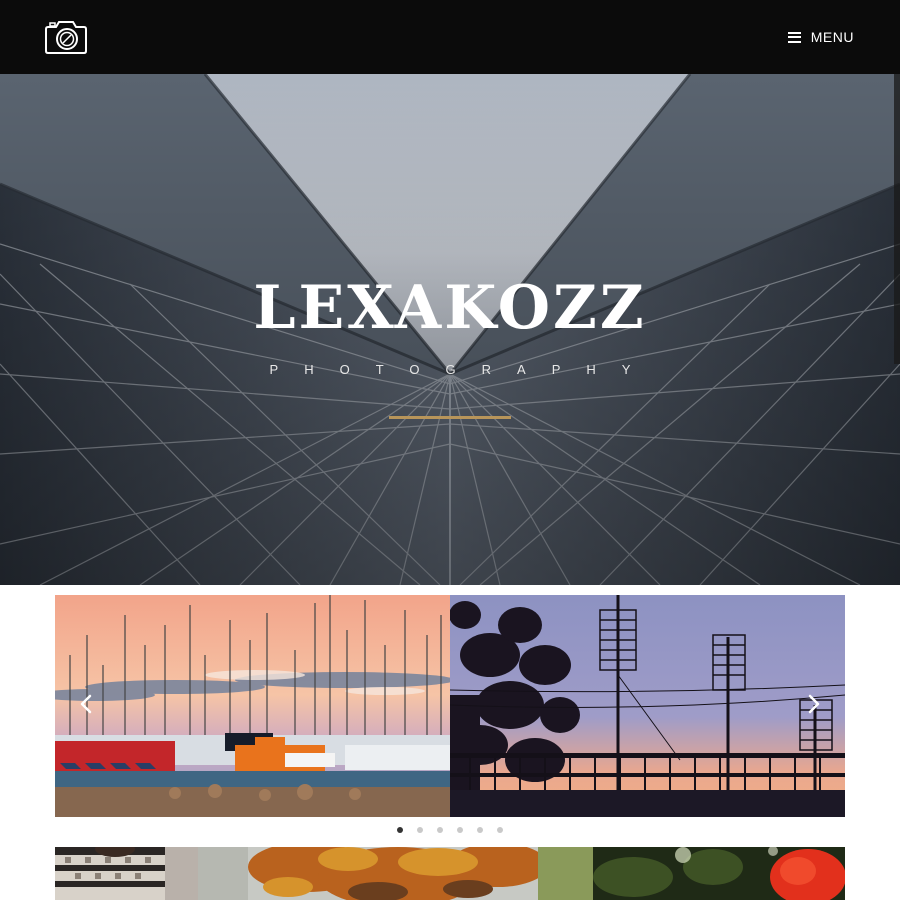 This screenshot has height=900, width=900. I want to click on site-subtitle: PHOTOGRAPHY, so click(463, 369).